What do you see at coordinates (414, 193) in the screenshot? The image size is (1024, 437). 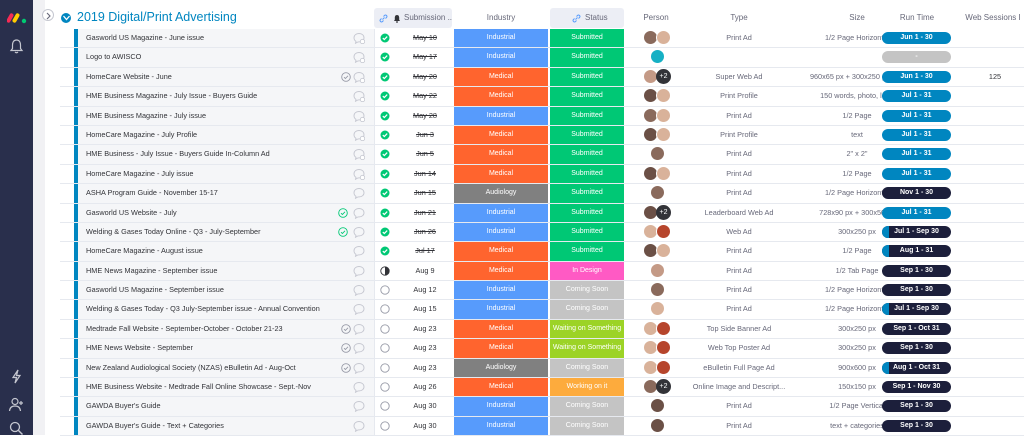 I see `submission-cell: Jun 15` at bounding box center [414, 193].